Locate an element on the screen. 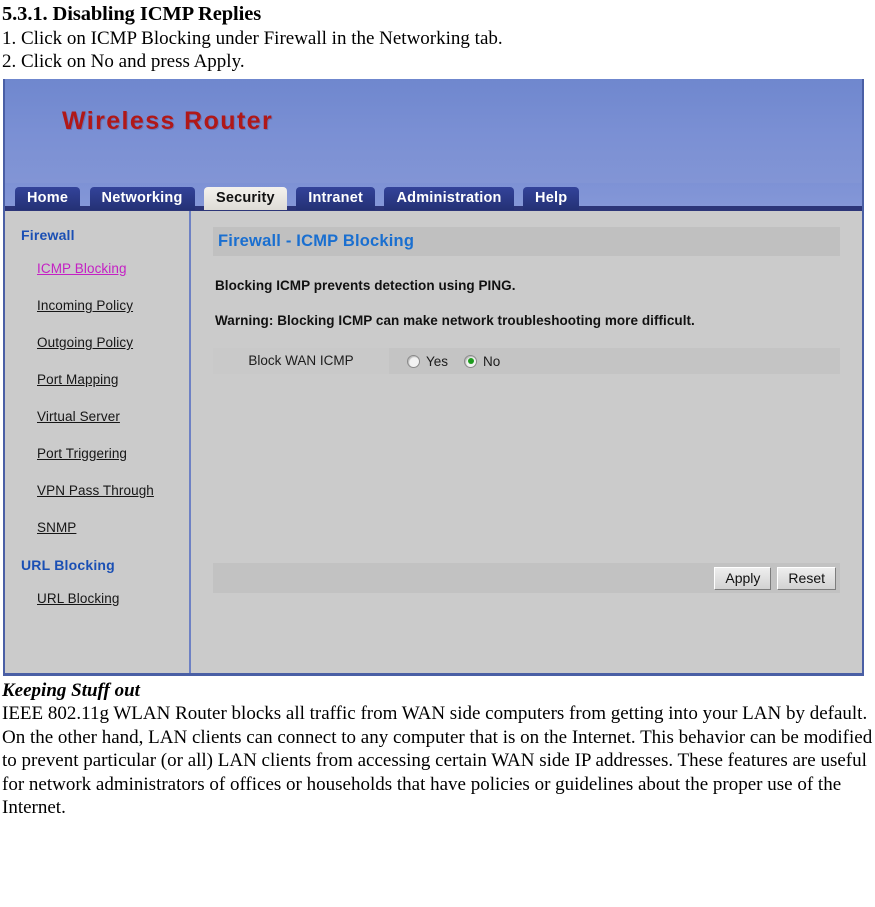  sidebar-item-port-mapping: Port Mapping is located at coordinates (97, 379).